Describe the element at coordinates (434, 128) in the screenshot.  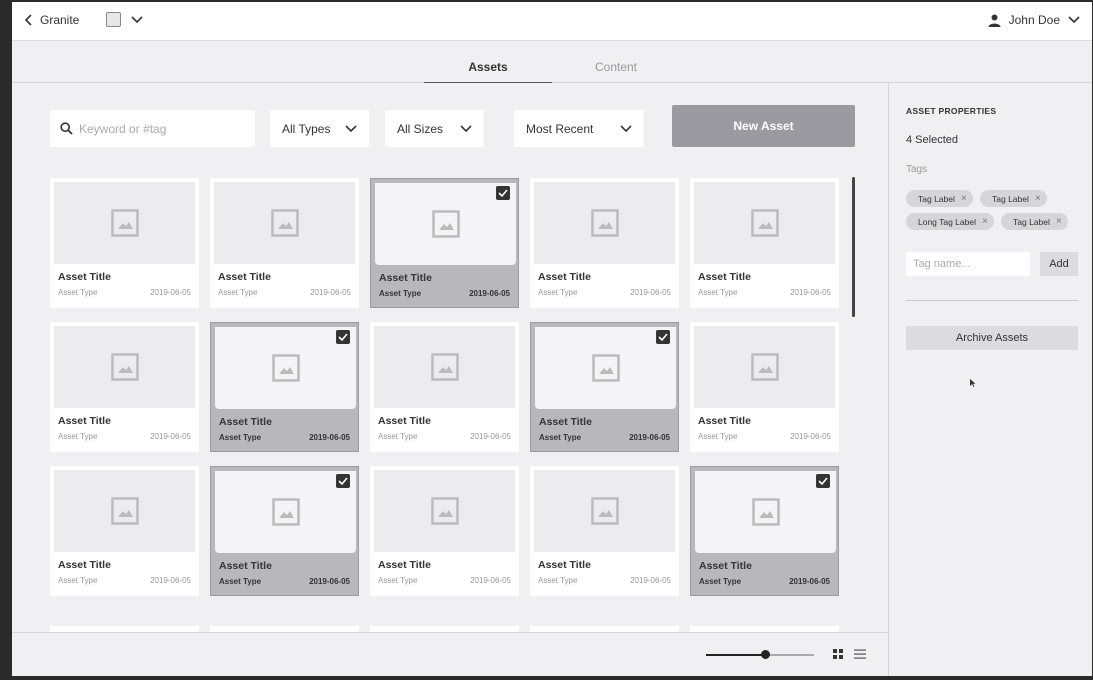
I see `size-filter-dropdown: All Sizes` at that location.